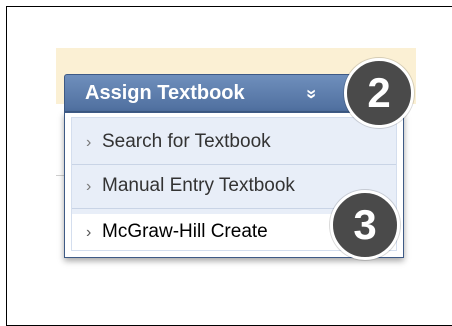 This screenshot has width=452, height=326. Describe the element at coordinates (379, 93) in the screenshot. I see `step-2-callout-badge: 2` at that location.